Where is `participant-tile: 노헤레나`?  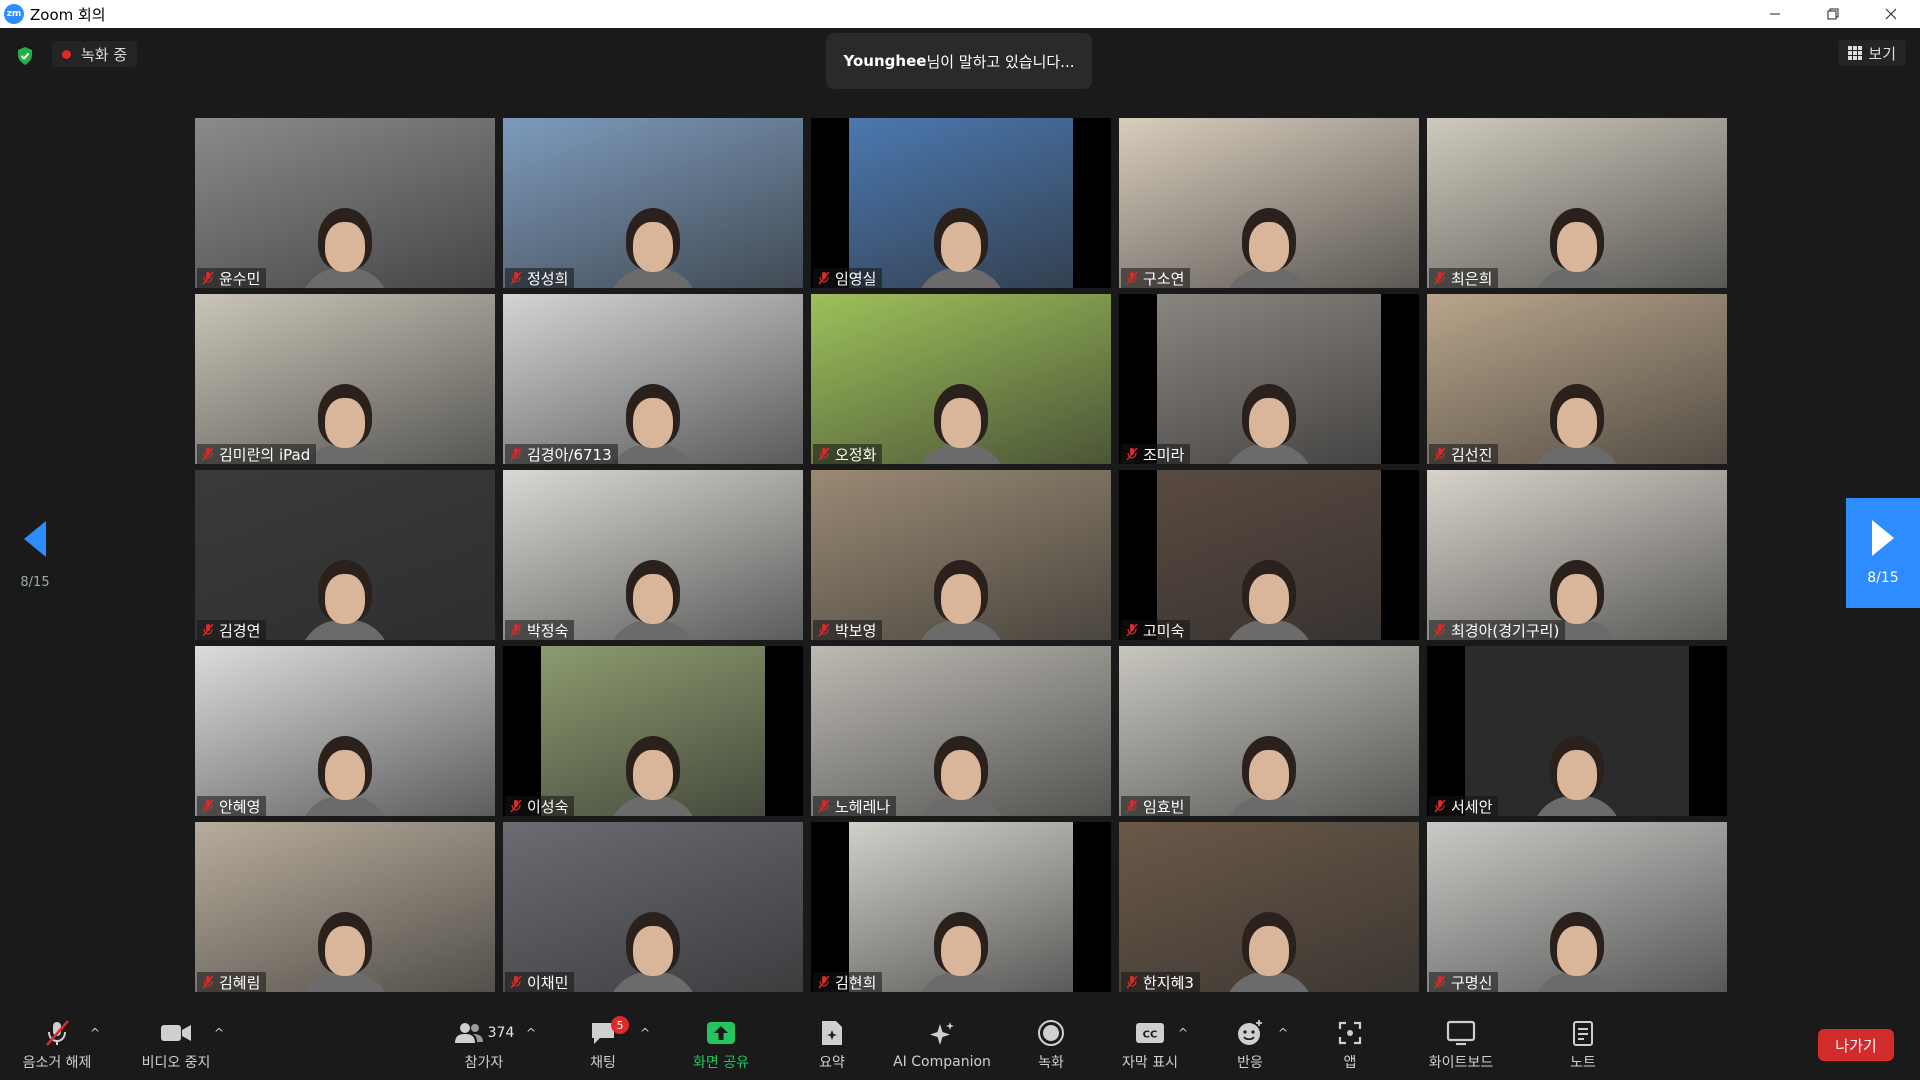
participant-tile: 노헤레나 is located at coordinates (961, 731).